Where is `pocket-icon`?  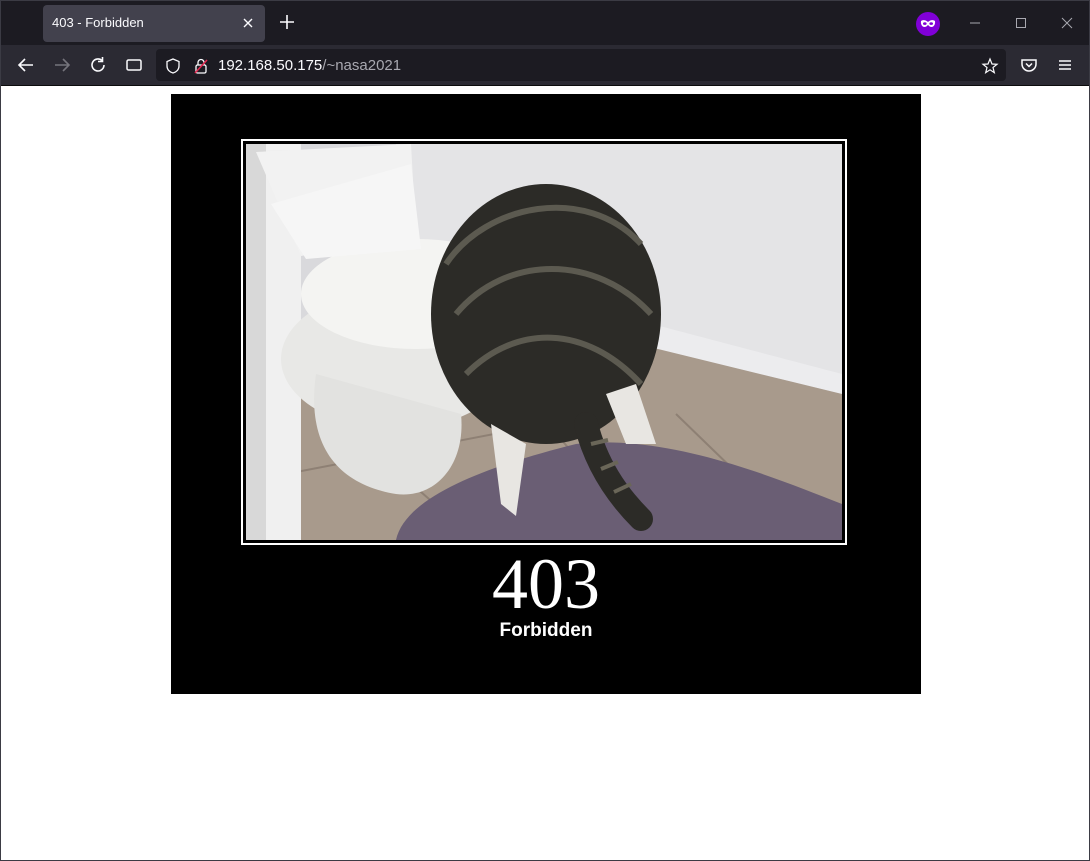 pocket-icon is located at coordinates (1029, 65).